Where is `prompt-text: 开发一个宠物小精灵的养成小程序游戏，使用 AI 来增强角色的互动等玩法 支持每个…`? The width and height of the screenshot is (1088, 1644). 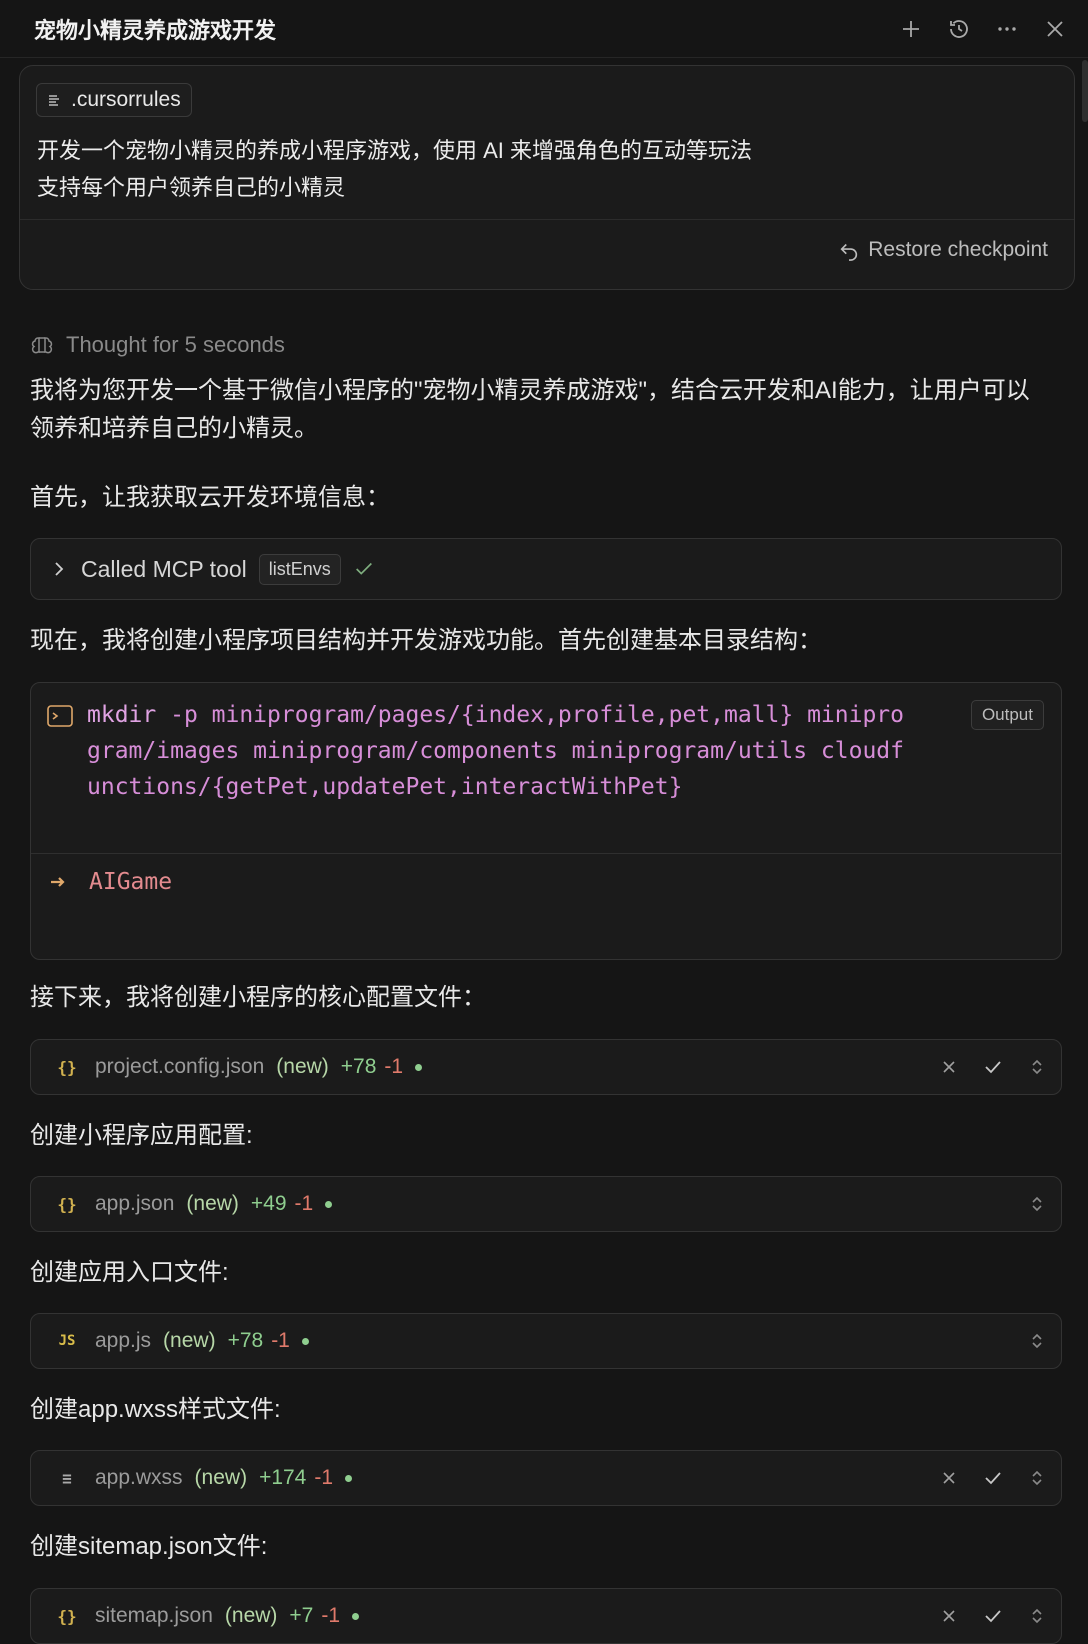 prompt-text: 开发一个宠物小精灵的养成小程序游戏，使用 AI 来增强角色的互动等玩法 支持每个… is located at coordinates (394, 169).